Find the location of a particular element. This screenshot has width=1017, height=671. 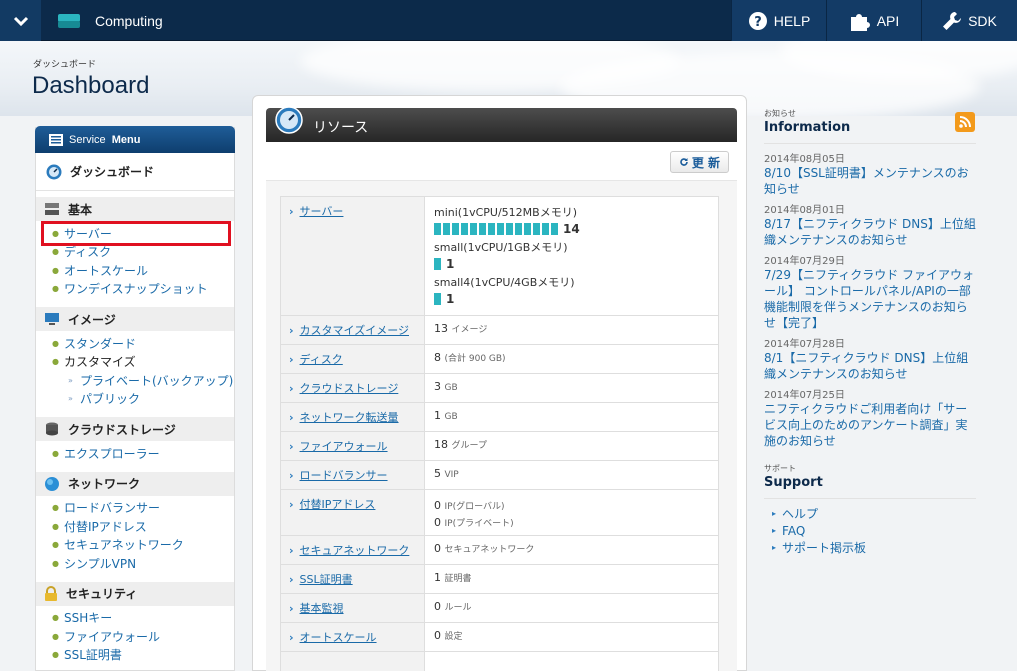

table-row: › ディスク 8 (合計 900 GB) is located at coordinates (499, 359).